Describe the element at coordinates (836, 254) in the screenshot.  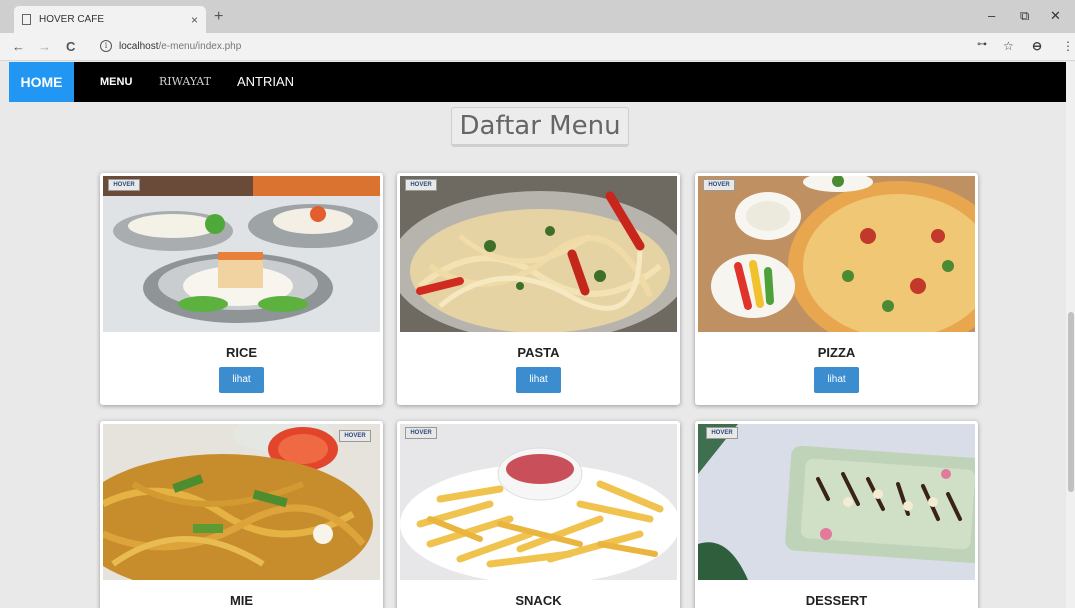
I see `pizza-dish-image: HOVER` at that location.